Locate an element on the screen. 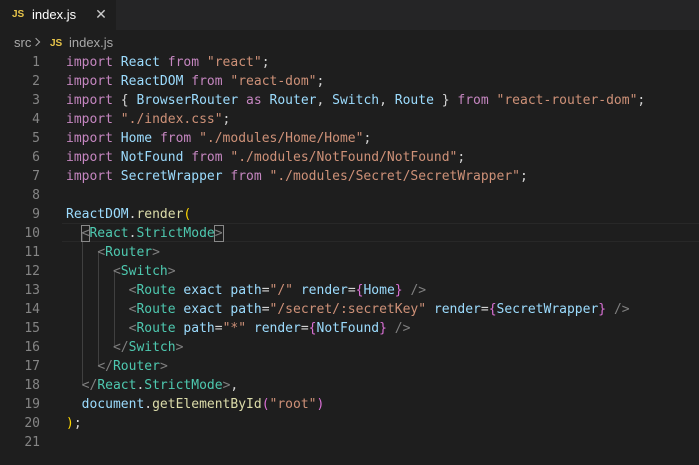 The image size is (699, 465). line-number: 3 is located at coordinates (36, 100).